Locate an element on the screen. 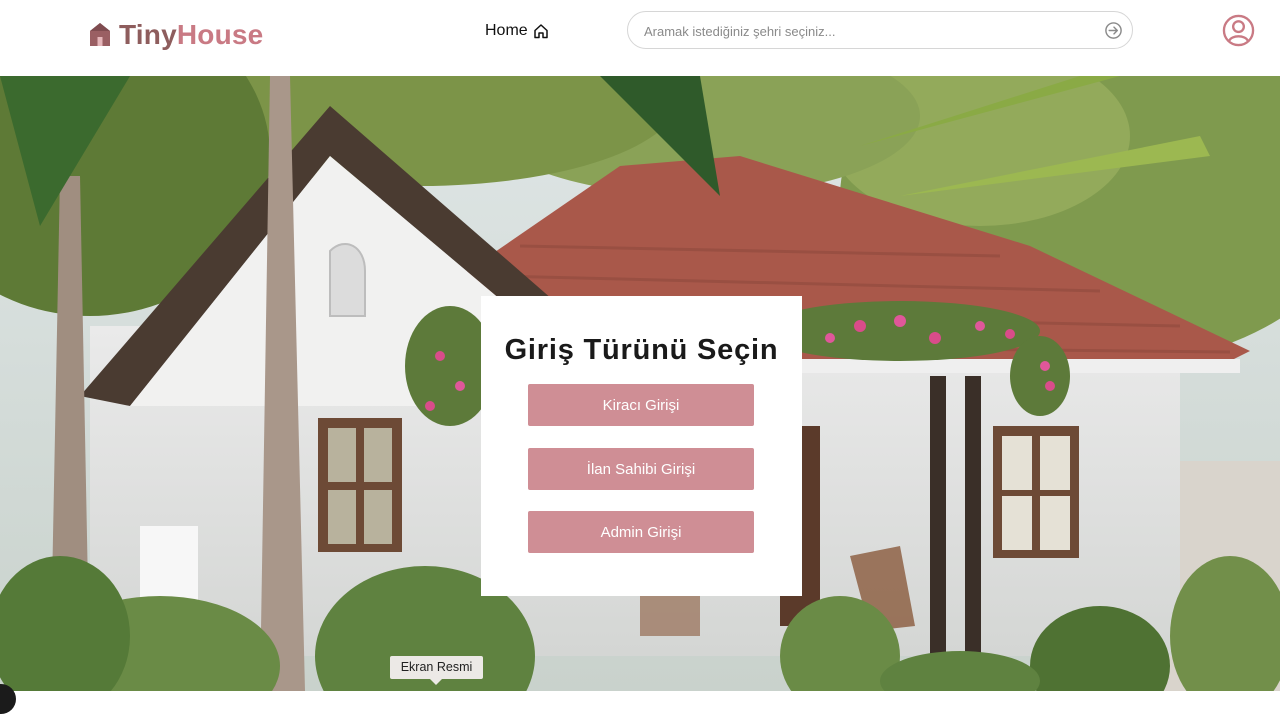 This screenshot has height=714, width=1280. admin-login-button: Admin Girişi is located at coordinates (641, 532).